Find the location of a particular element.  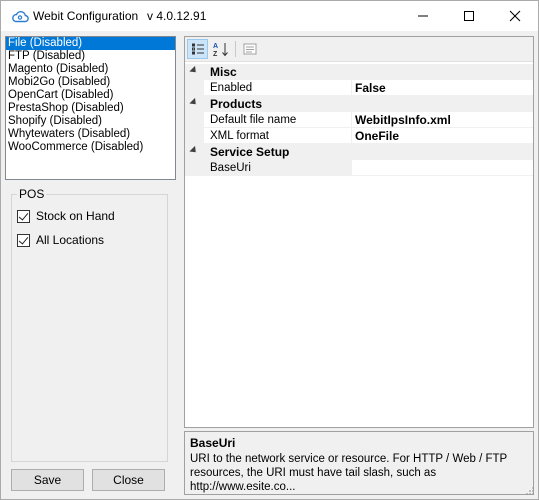

sort-az-icon: A Z is located at coordinates (220, 50).